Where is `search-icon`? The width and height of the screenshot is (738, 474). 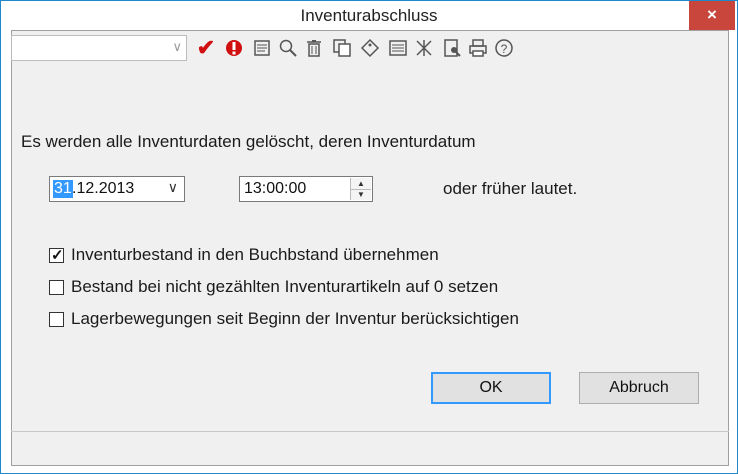 search-icon is located at coordinates (288, 48).